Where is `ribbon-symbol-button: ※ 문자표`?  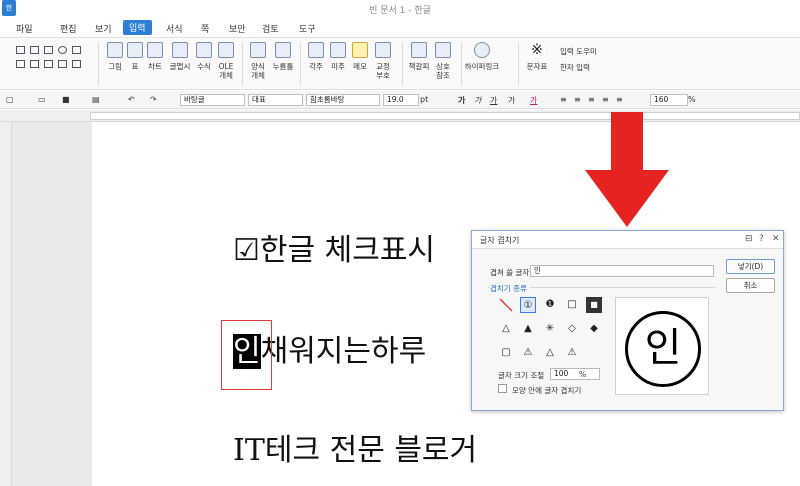 ribbon-symbol-button: ※ 문자표 is located at coordinates (537, 65).